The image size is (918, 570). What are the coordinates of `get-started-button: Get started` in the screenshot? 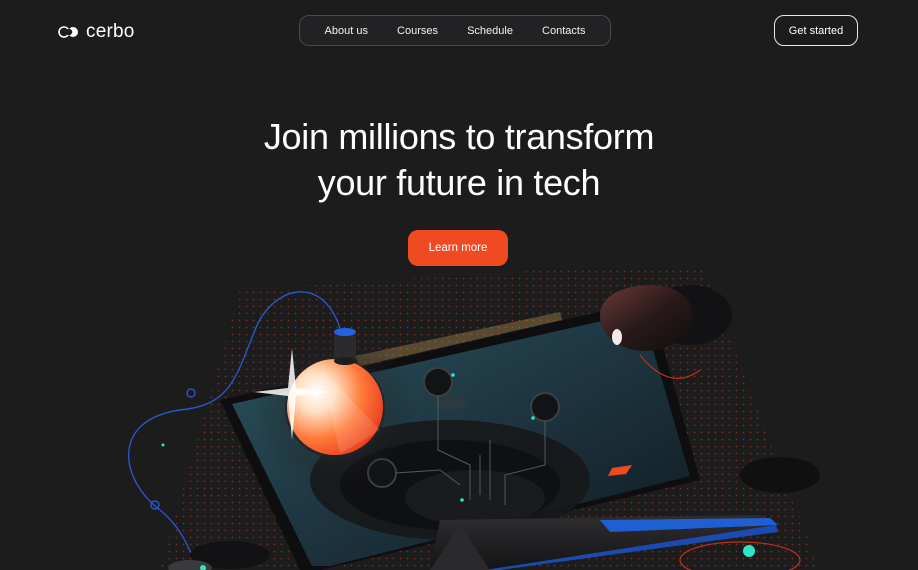 It's located at (816, 30).